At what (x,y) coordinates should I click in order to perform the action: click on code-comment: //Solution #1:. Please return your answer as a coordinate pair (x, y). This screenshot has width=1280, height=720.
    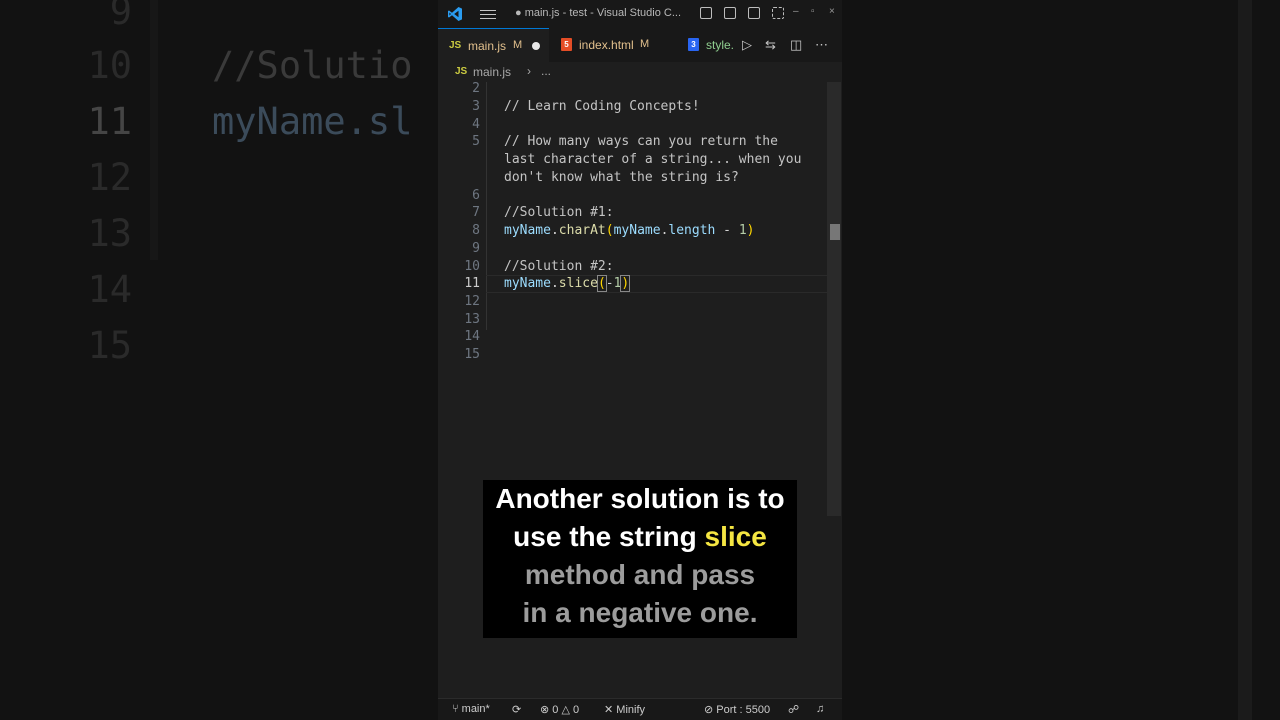
    Looking at the image, I should click on (559, 212).